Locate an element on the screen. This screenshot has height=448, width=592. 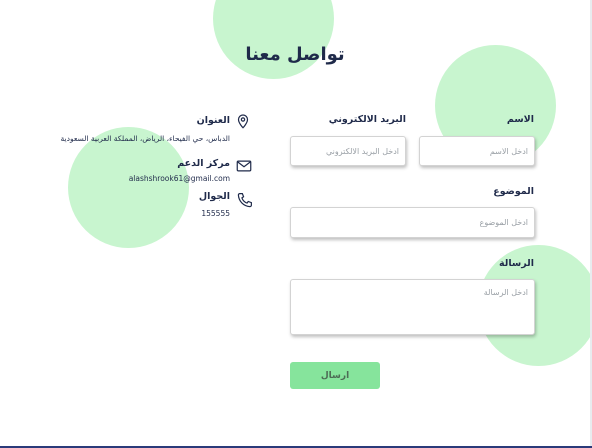
name-label: الاسم is located at coordinates (520, 119).